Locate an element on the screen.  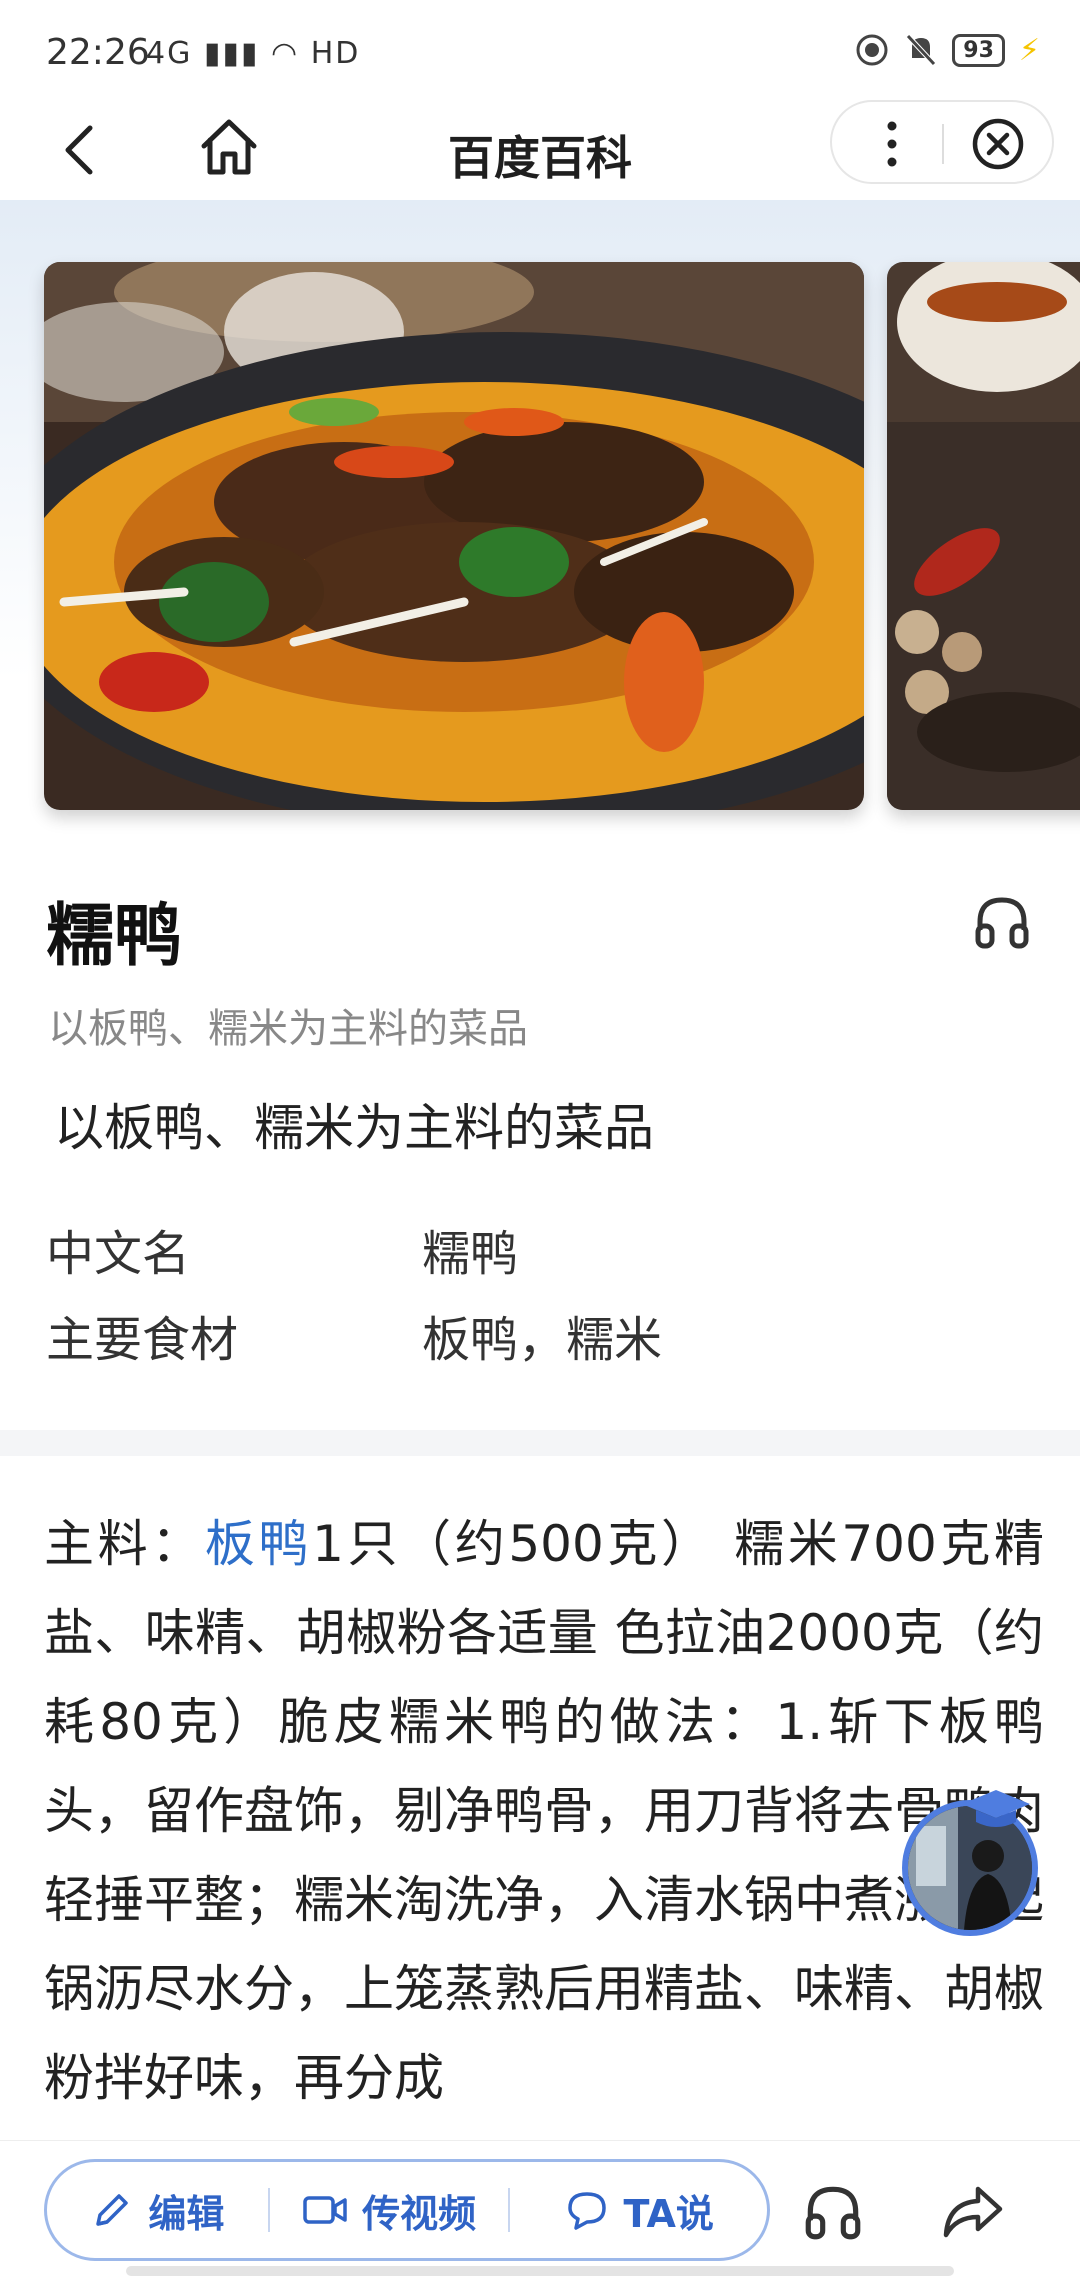
info-row-chinese-name: 中文名 糯鸭 is located at coordinates (282, 1249).